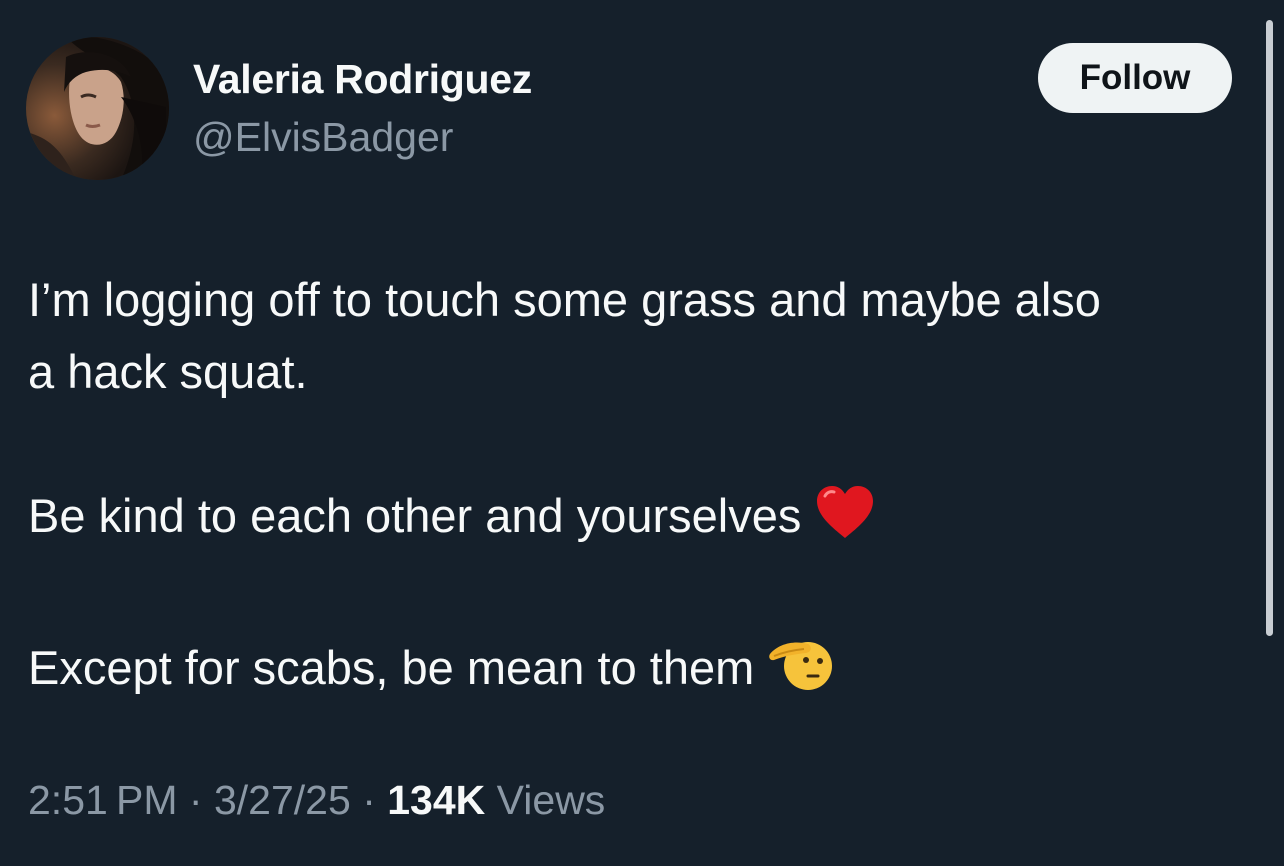  Describe the element at coordinates (323, 137) in the screenshot. I see `author-handle: @ElvisBadger` at that location.